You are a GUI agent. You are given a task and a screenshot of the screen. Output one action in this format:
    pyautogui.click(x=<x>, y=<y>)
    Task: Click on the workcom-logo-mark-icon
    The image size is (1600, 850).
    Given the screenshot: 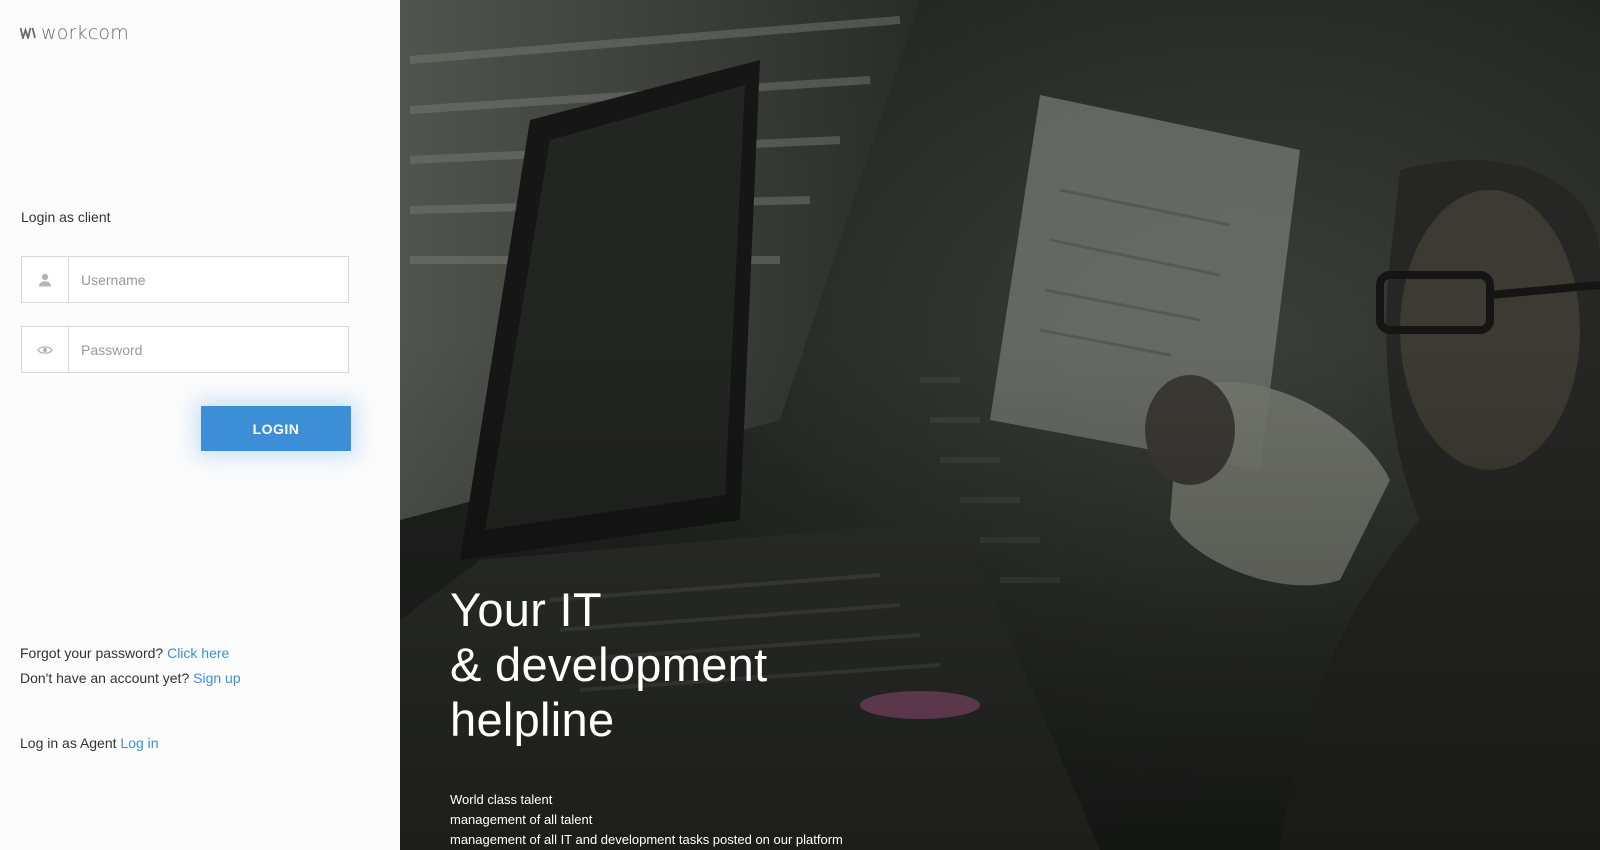 What is the action you would take?
    pyautogui.click(x=28, y=33)
    